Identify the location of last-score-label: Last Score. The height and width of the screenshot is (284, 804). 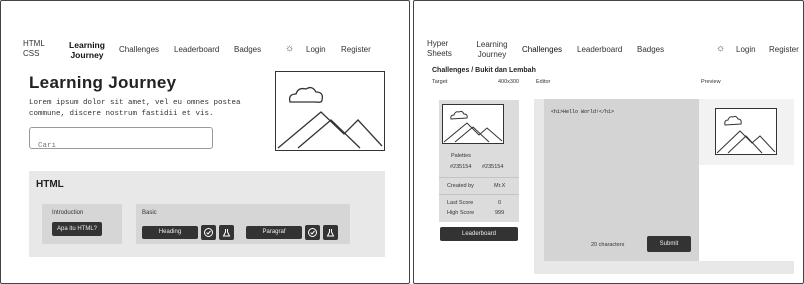
(460, 203).